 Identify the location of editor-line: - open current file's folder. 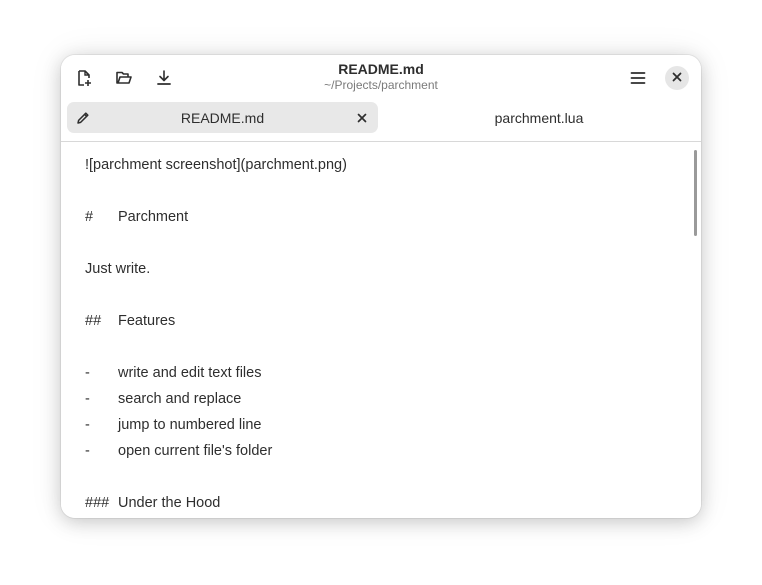
(178, 451).